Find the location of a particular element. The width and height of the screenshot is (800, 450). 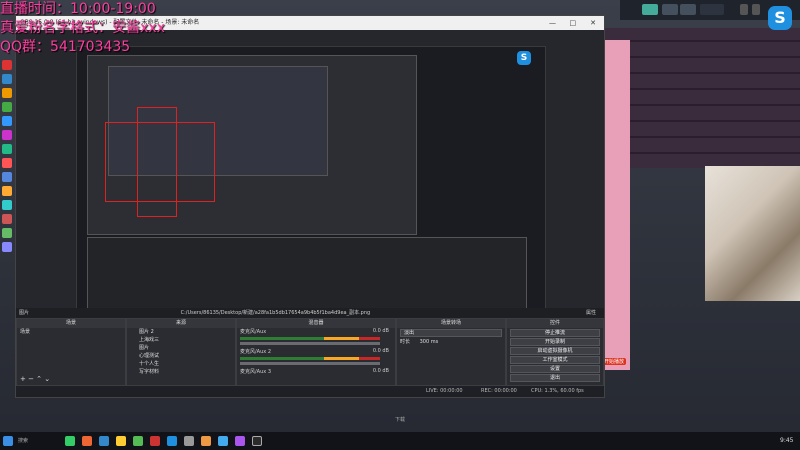

mixer-channel: 麦克风/Aux 3 0.0 dB is located at coordinates (316, 378).